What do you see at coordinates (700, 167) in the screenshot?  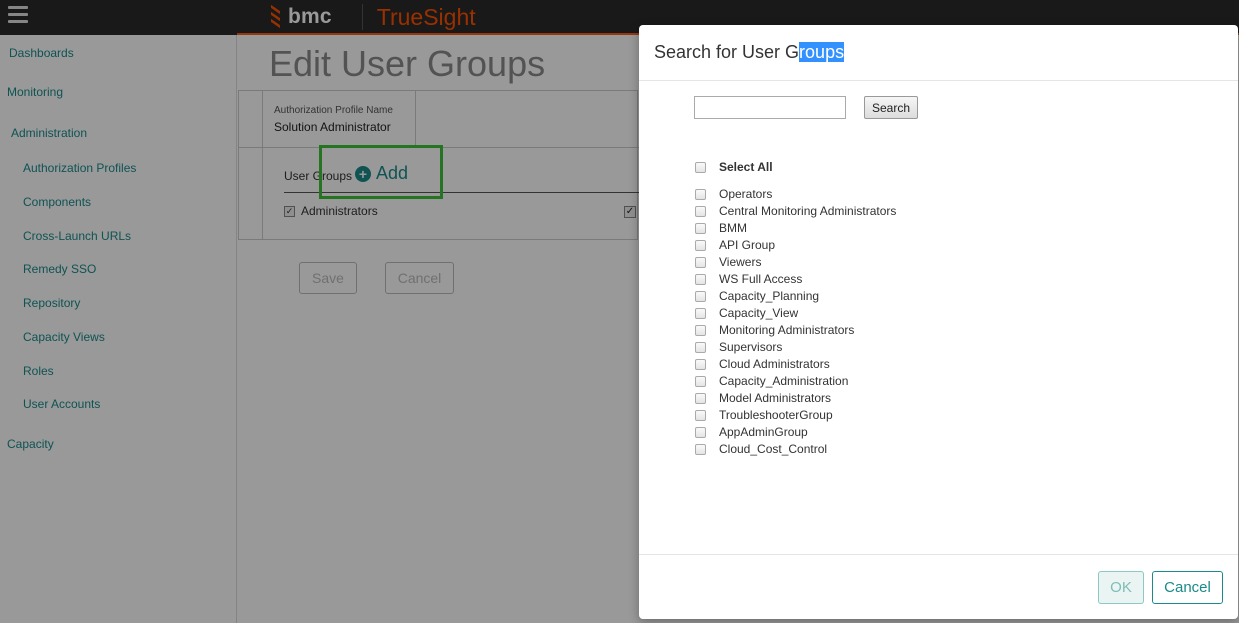 I see `select-all-checkbox` at bounding box center [700, 167].